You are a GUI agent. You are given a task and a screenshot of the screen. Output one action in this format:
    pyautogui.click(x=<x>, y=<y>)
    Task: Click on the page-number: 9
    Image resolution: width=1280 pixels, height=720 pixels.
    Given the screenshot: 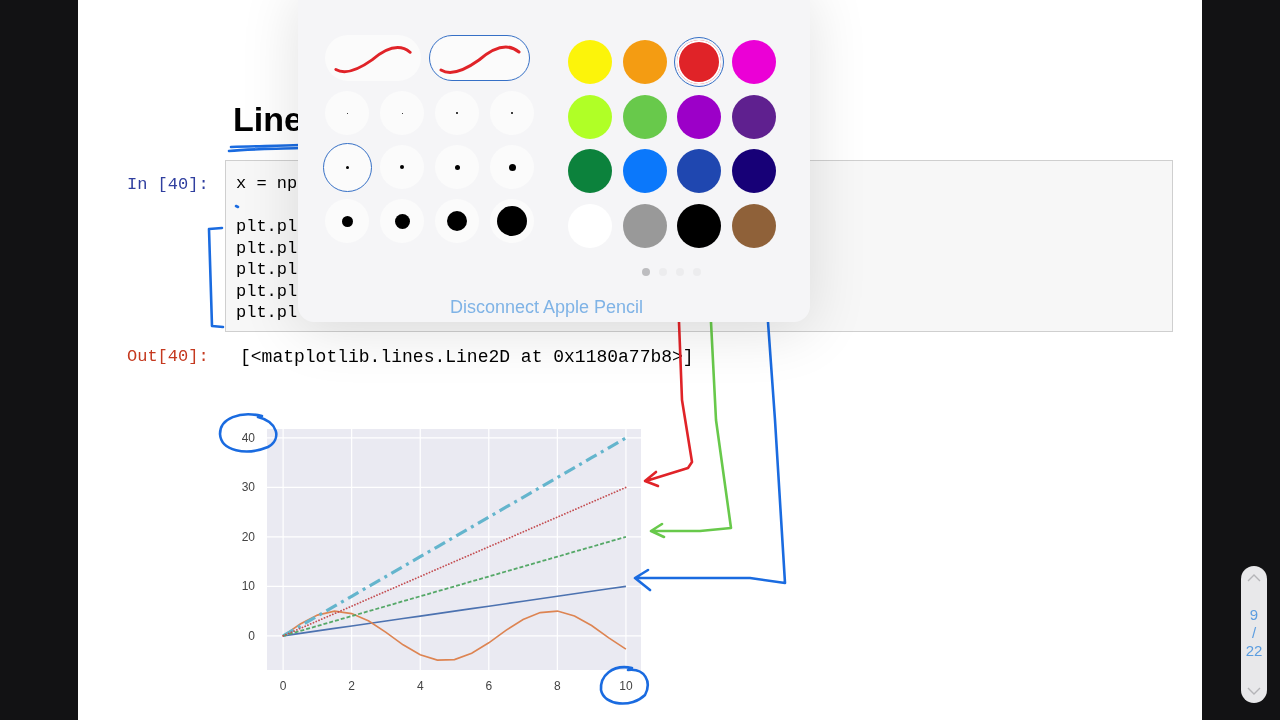 What is the action you would take?
    pyautogui.click(x=1254, y=615)
    